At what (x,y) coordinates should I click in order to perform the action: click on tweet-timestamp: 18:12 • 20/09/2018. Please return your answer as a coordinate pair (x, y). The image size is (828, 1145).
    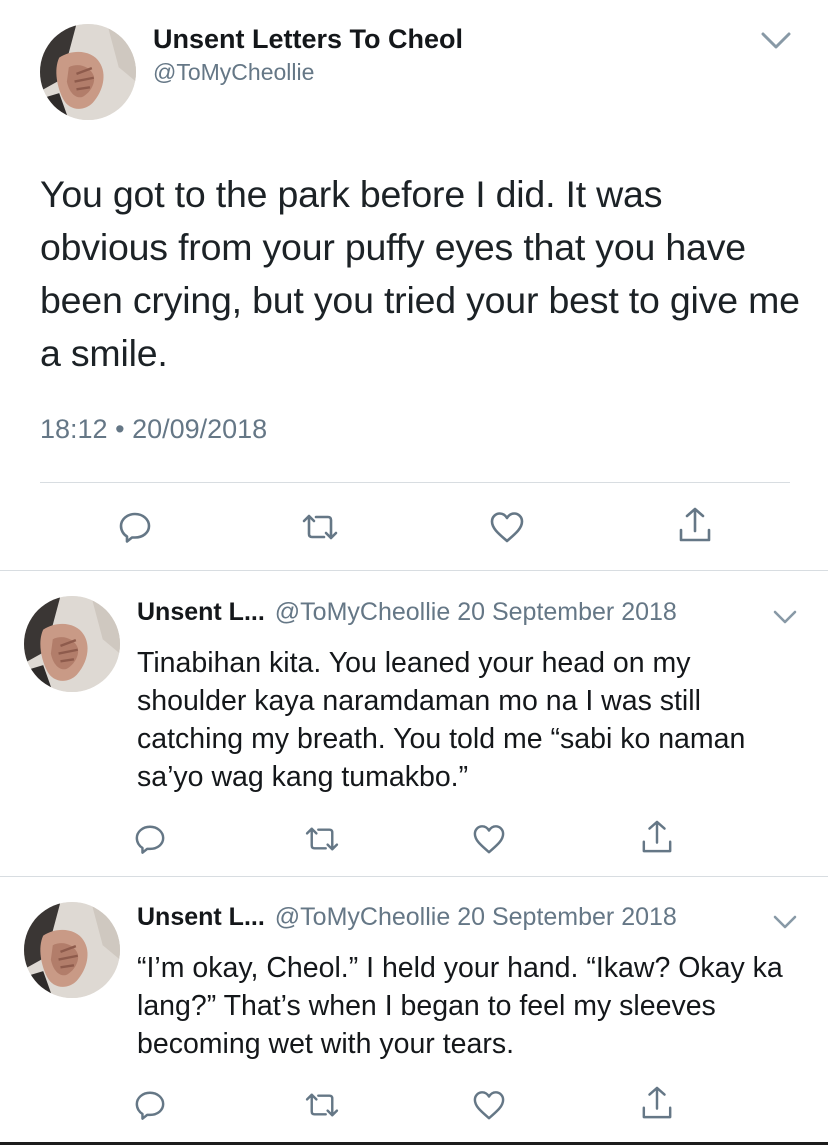
    Looking at the image, I should click on (153, 429).